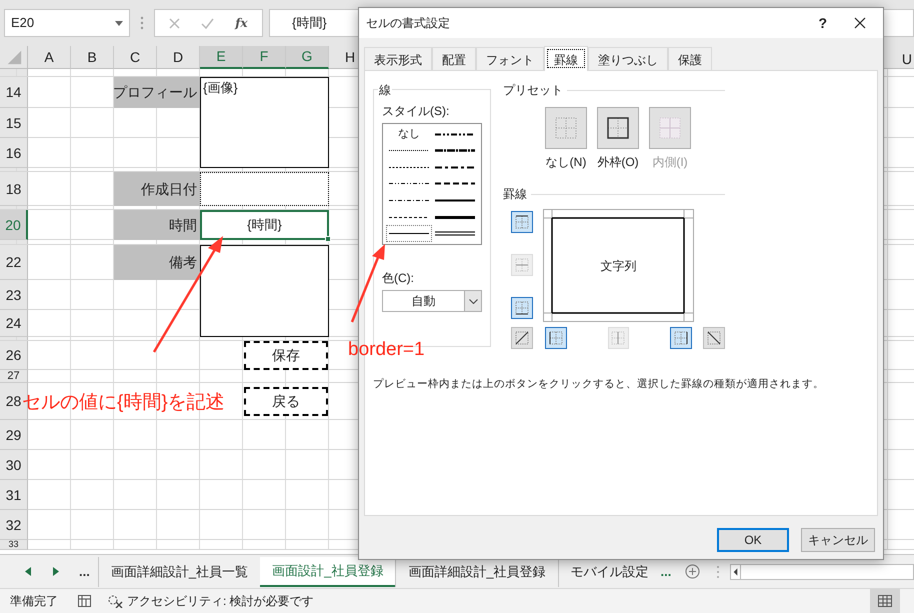  Describe the element at coordinates (510, 58) in the screenshot. I see `dialog-tab: フォント` at that location.